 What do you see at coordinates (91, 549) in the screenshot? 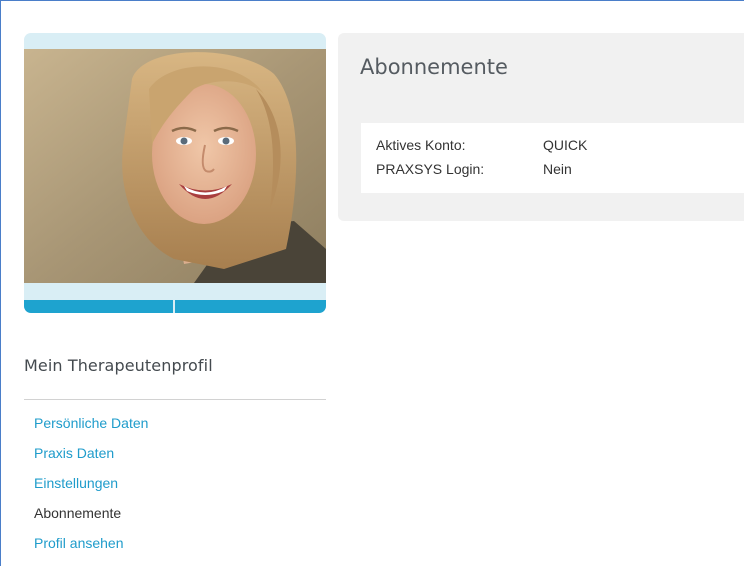
I see `sidebar-item-profil-ansehen: Profil ansehen` at bounding box center [91, 549].